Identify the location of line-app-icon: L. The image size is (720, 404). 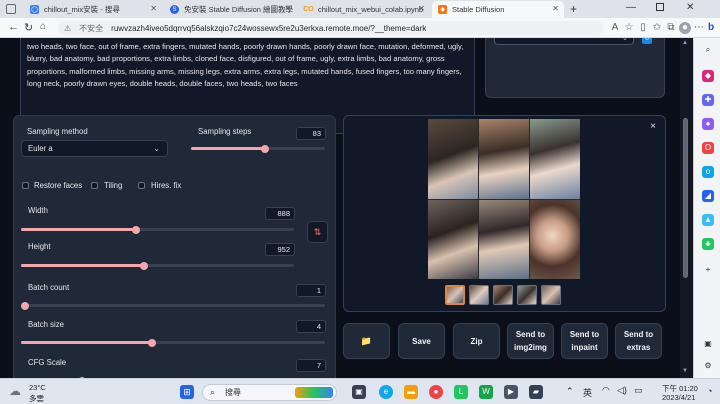
(461, 392).